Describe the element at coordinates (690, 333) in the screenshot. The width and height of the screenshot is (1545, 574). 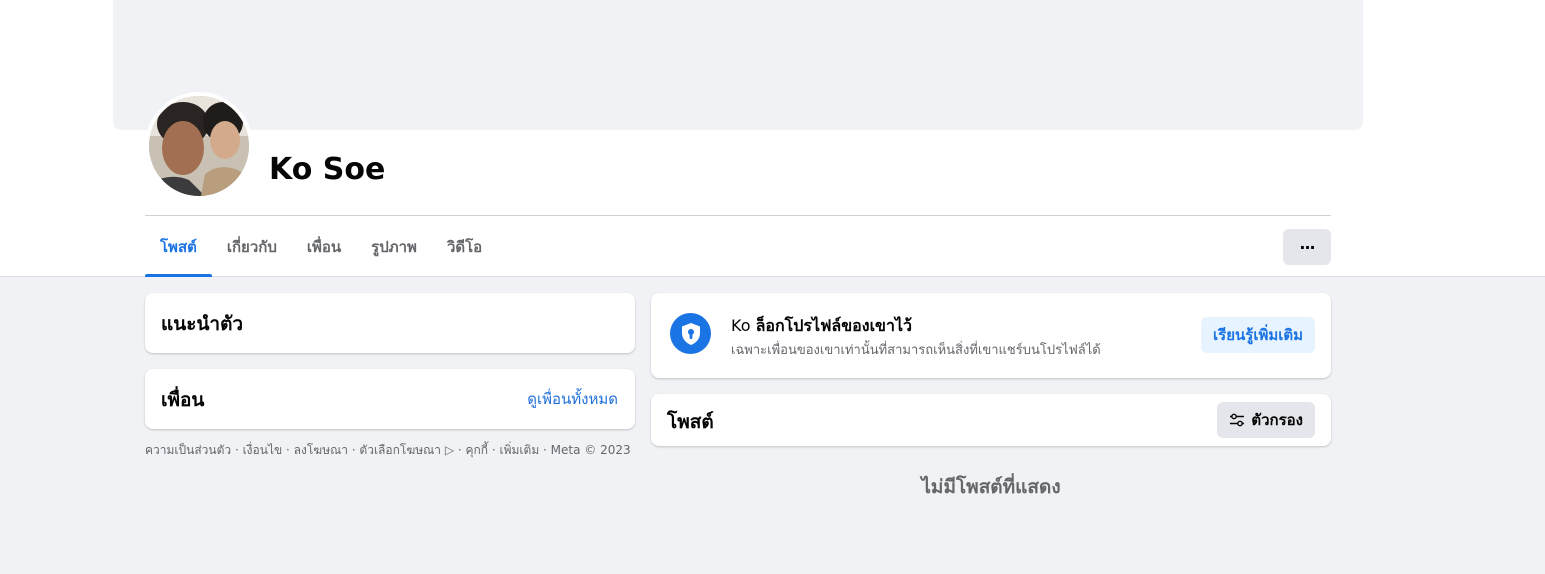
I see `shield-lock-icon` at that location.